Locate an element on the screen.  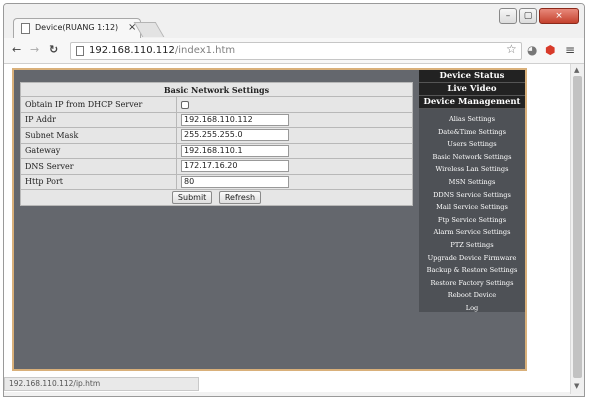
dhcp-label: Obtain IP from DHCP Server is located at coordinates (98, 104).